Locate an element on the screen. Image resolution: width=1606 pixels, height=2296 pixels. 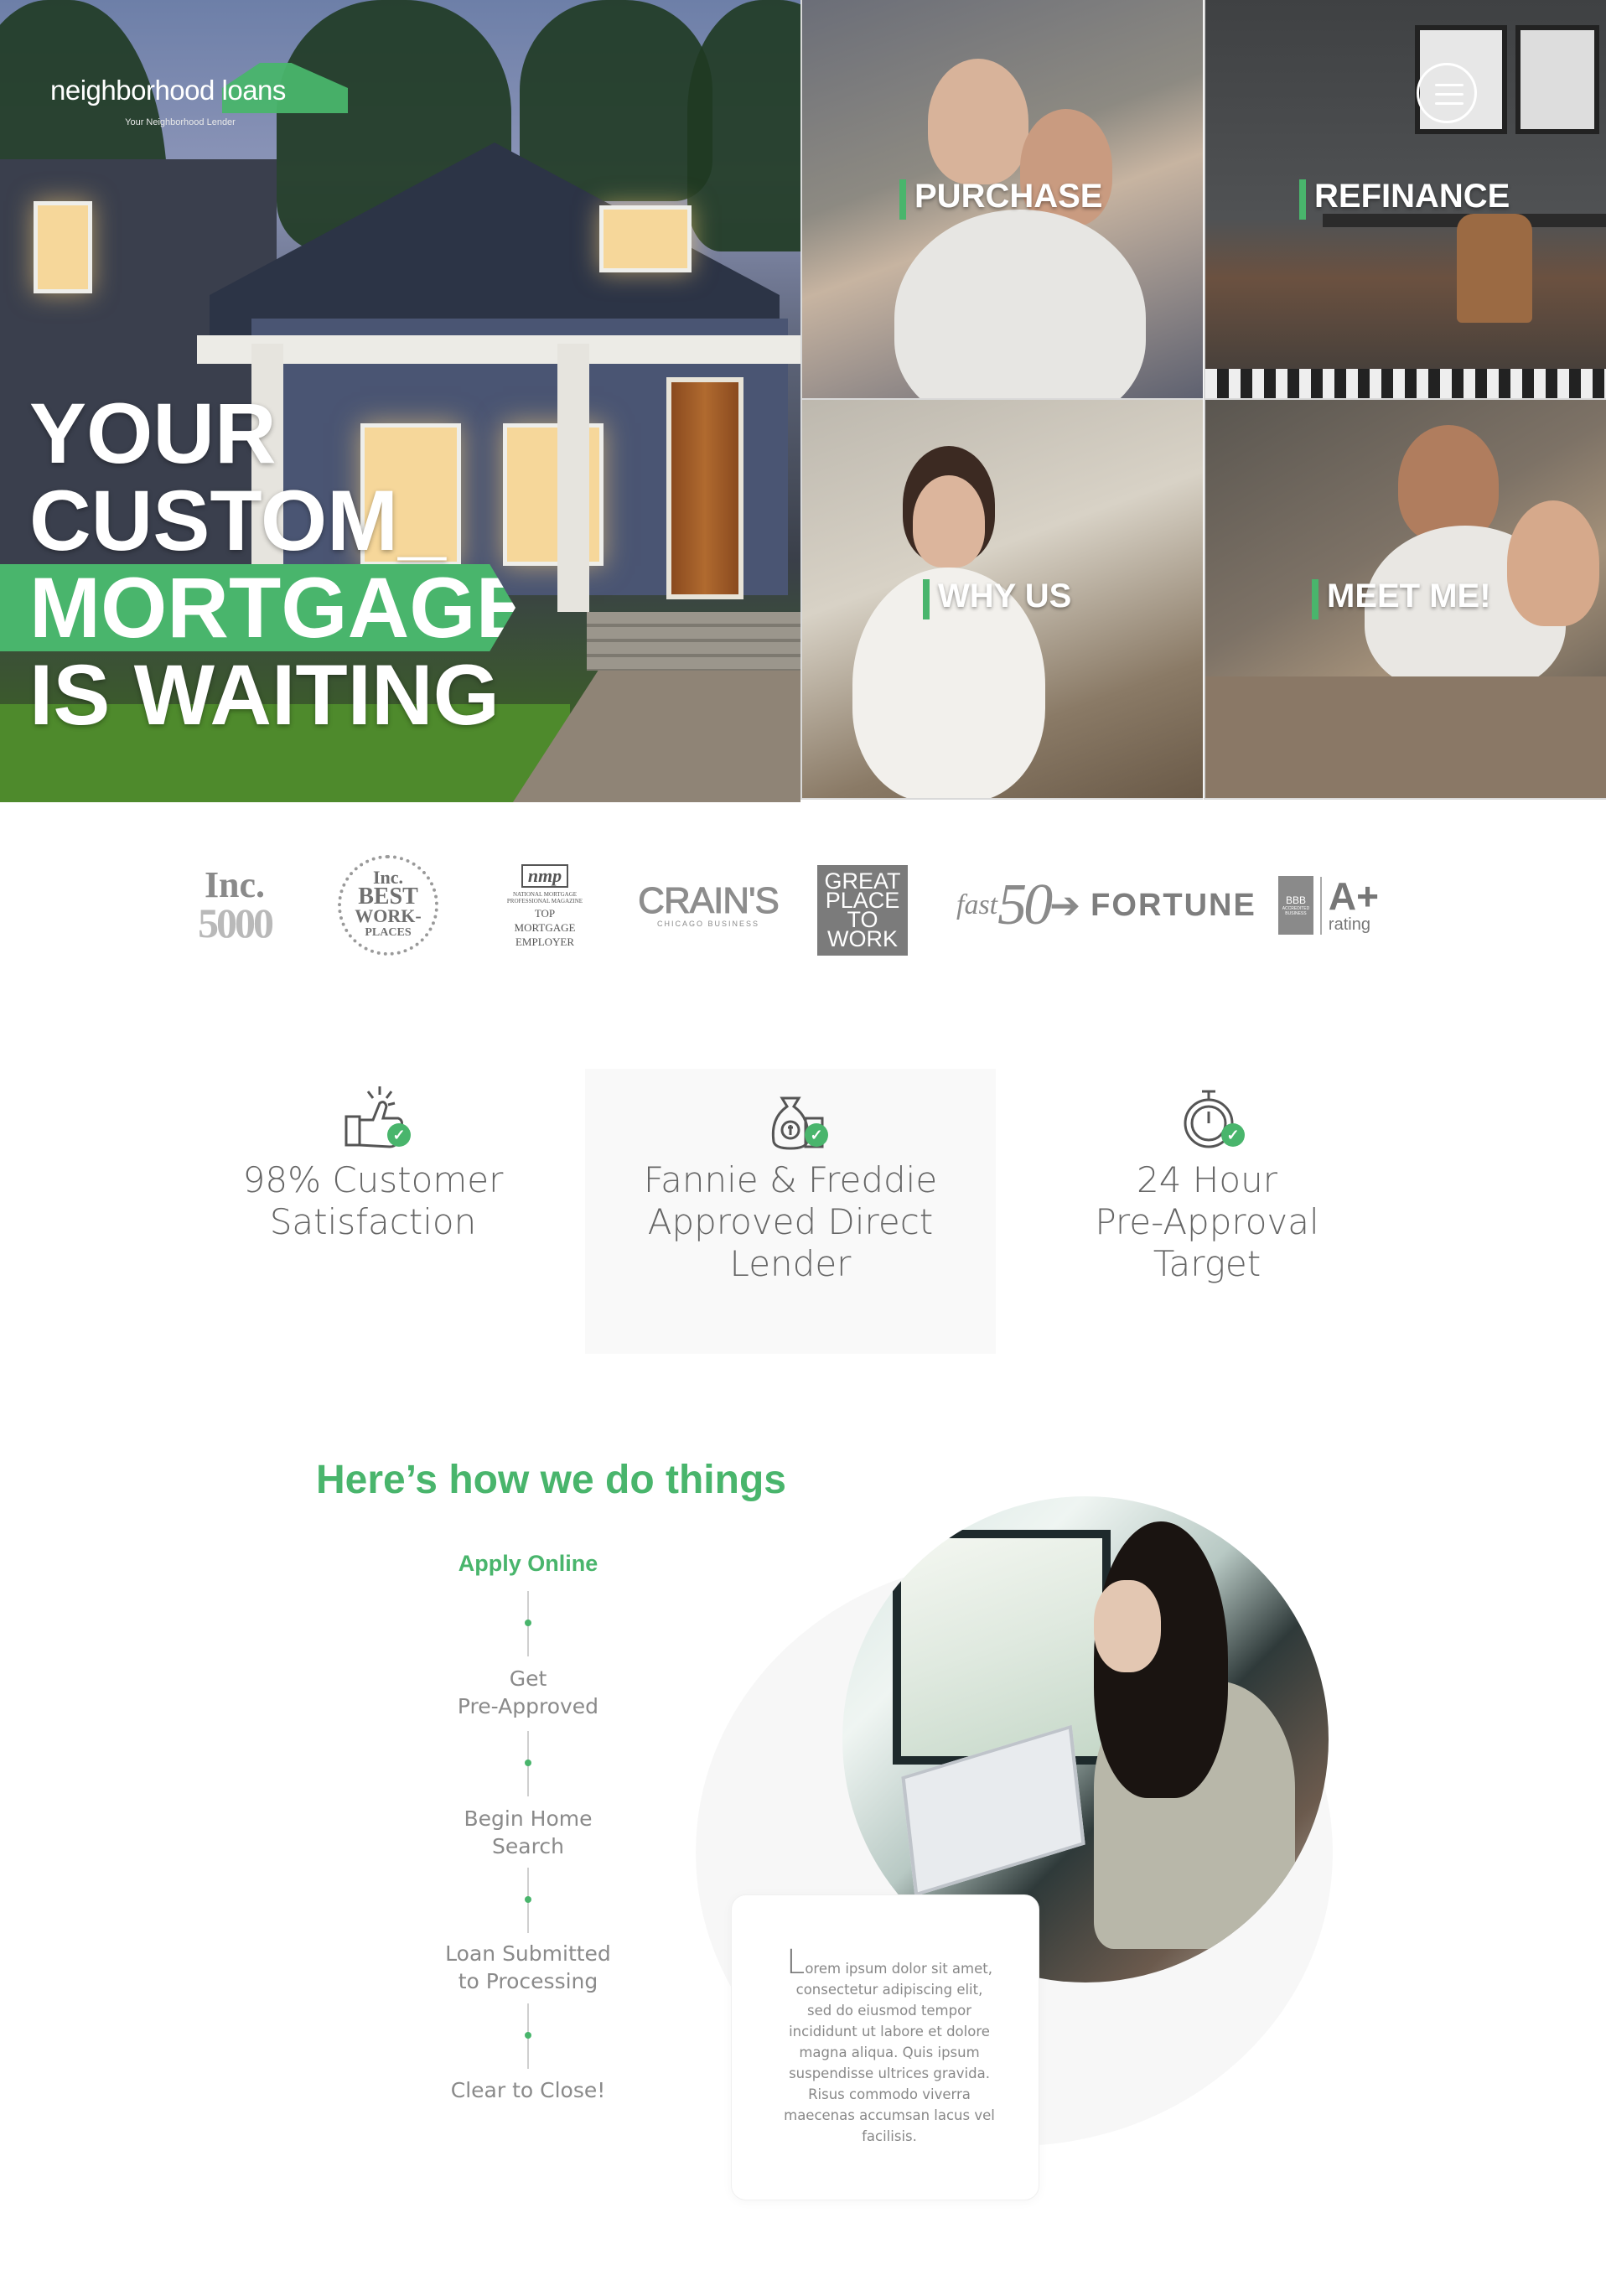
tile-refinance: REFINANCE is located at coordinates (1405, 200).